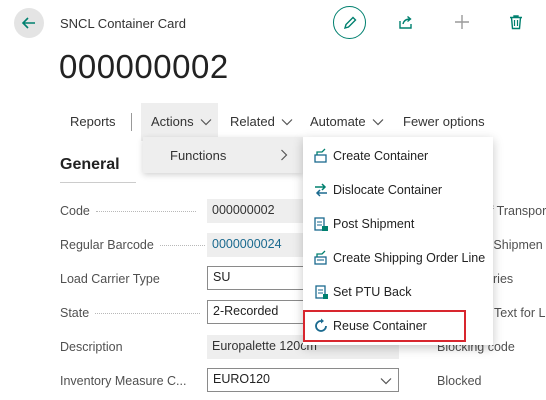 The height and width of the screenshot is (400, 546). I want to click on plus-icon, so click(462, 22).